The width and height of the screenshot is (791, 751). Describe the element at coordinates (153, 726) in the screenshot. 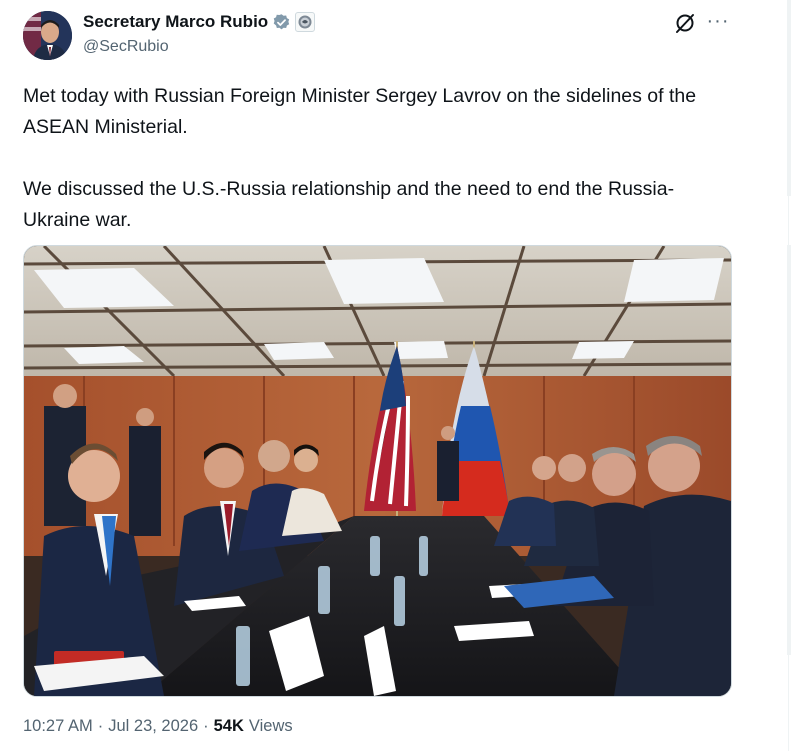

I see `tweet-date: Jul 23, 2026` at that location.